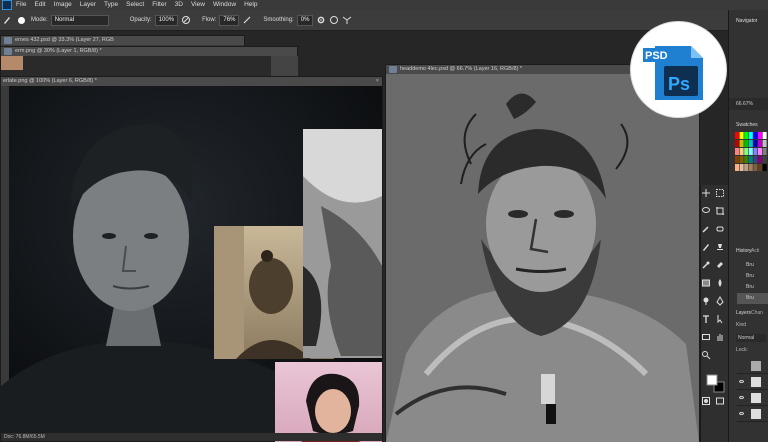 The height and width of the screenshot is (442, 768). I want to click on menu-3d: 3D, so click(179, 5).